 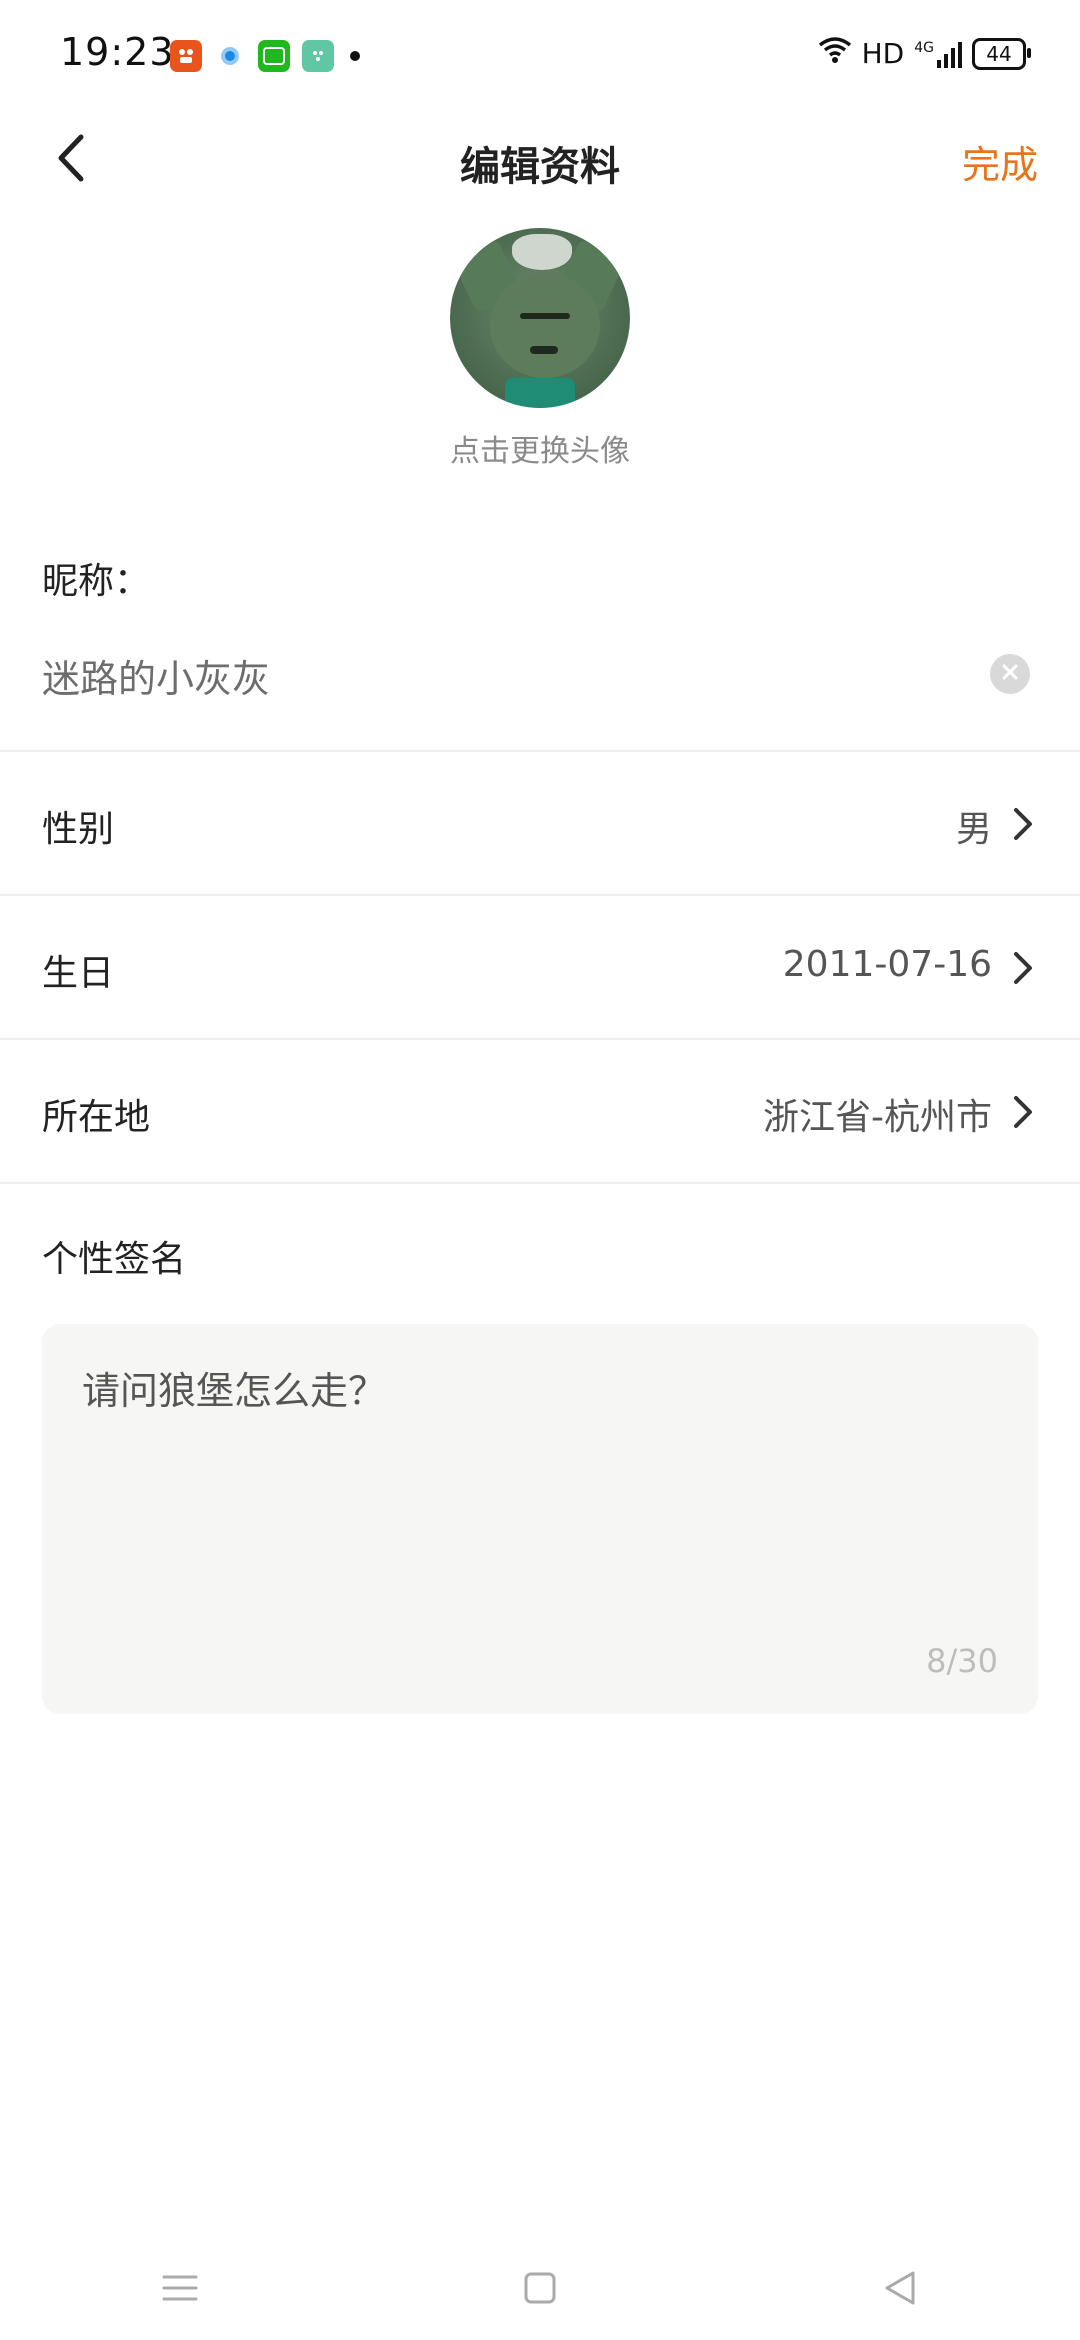 I want to click on gender-value: 男, so click(x=973, y=829).